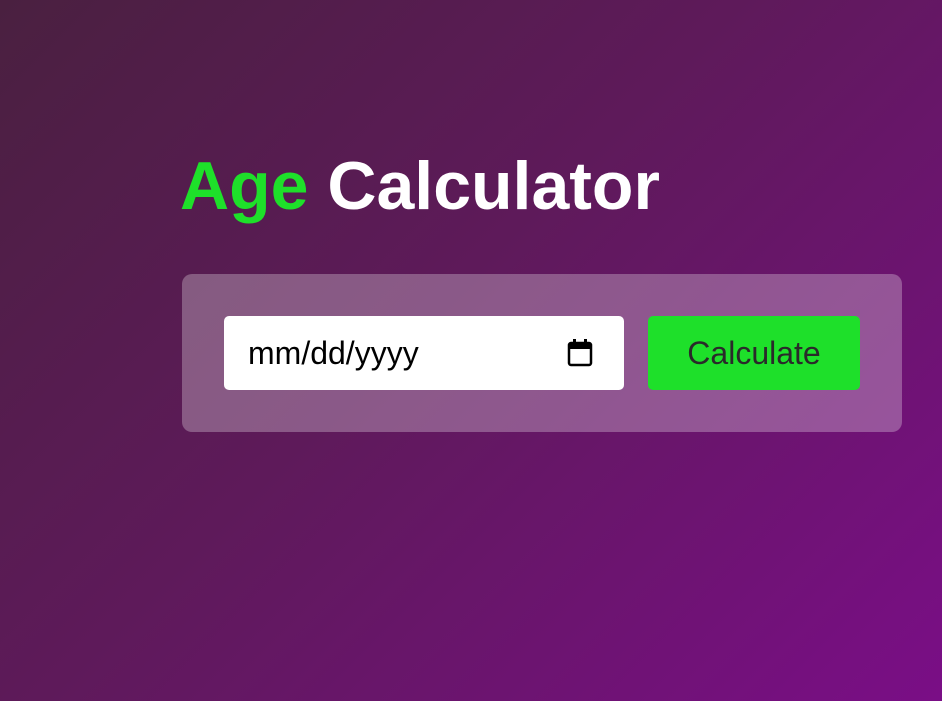 The width and height of the screenshot is (942, 701). What do you see at coordinates (493, 186) in the screenshot?
I see `title-rest: Calculator` at bounding box center [493, 186].